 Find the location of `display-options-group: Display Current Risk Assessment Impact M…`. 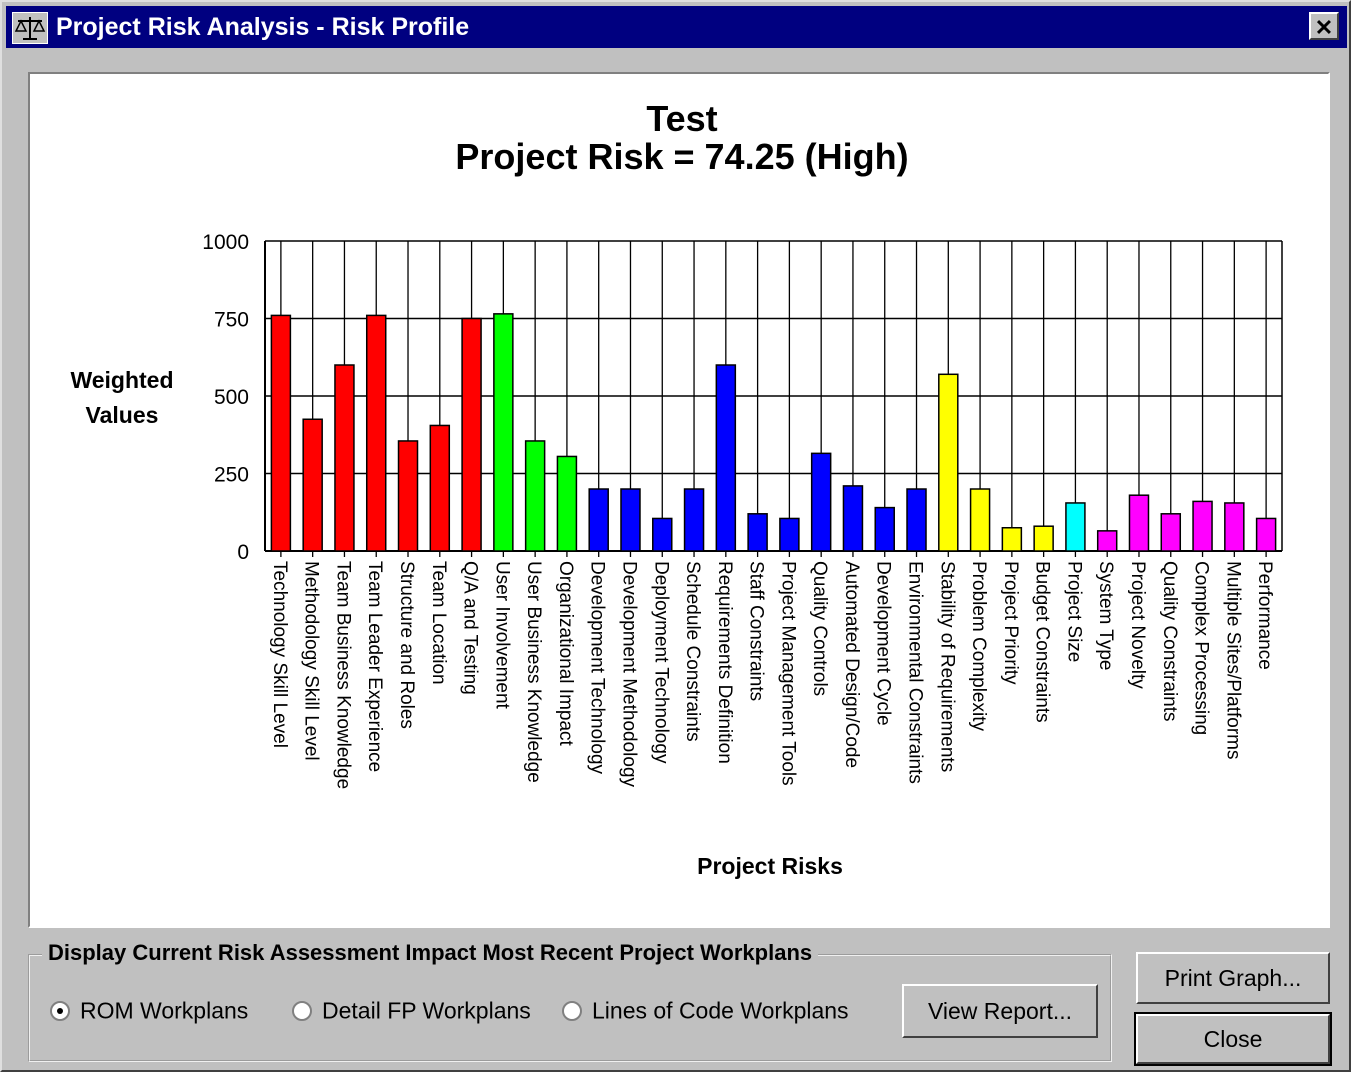

display-options-group: Display Current Risk Assessment Impact M… is located at coordinates (570, 1001).